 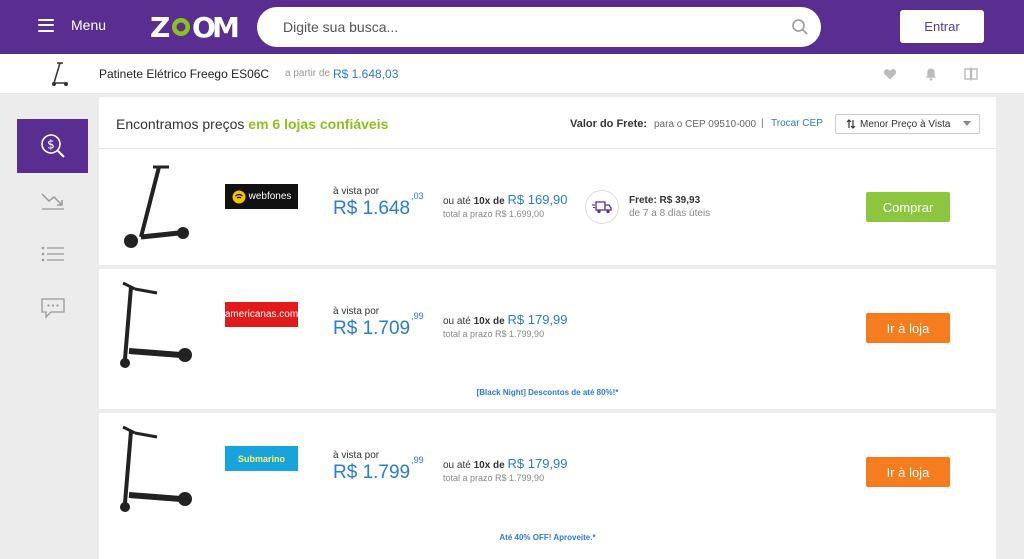 What do you see at coordinates (366, 74) in the screenshot?
I see `from-price: R$ 1.648,03` at bounding box center [366, 74].